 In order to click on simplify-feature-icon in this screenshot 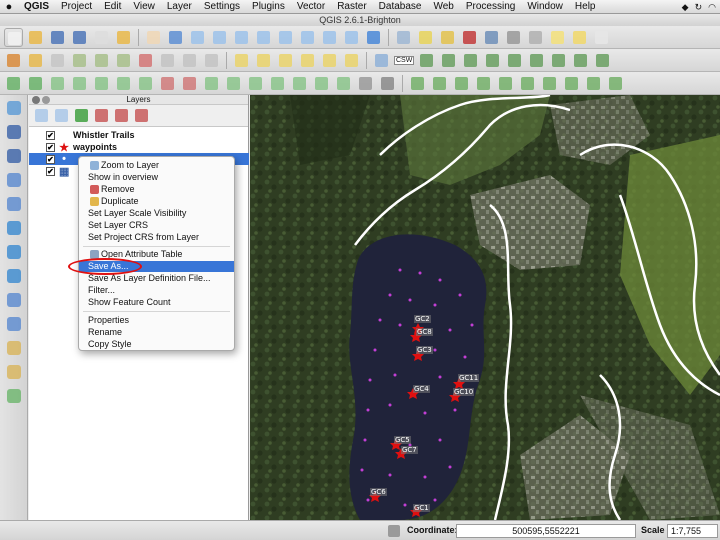, I will do `click(79, 83)`.